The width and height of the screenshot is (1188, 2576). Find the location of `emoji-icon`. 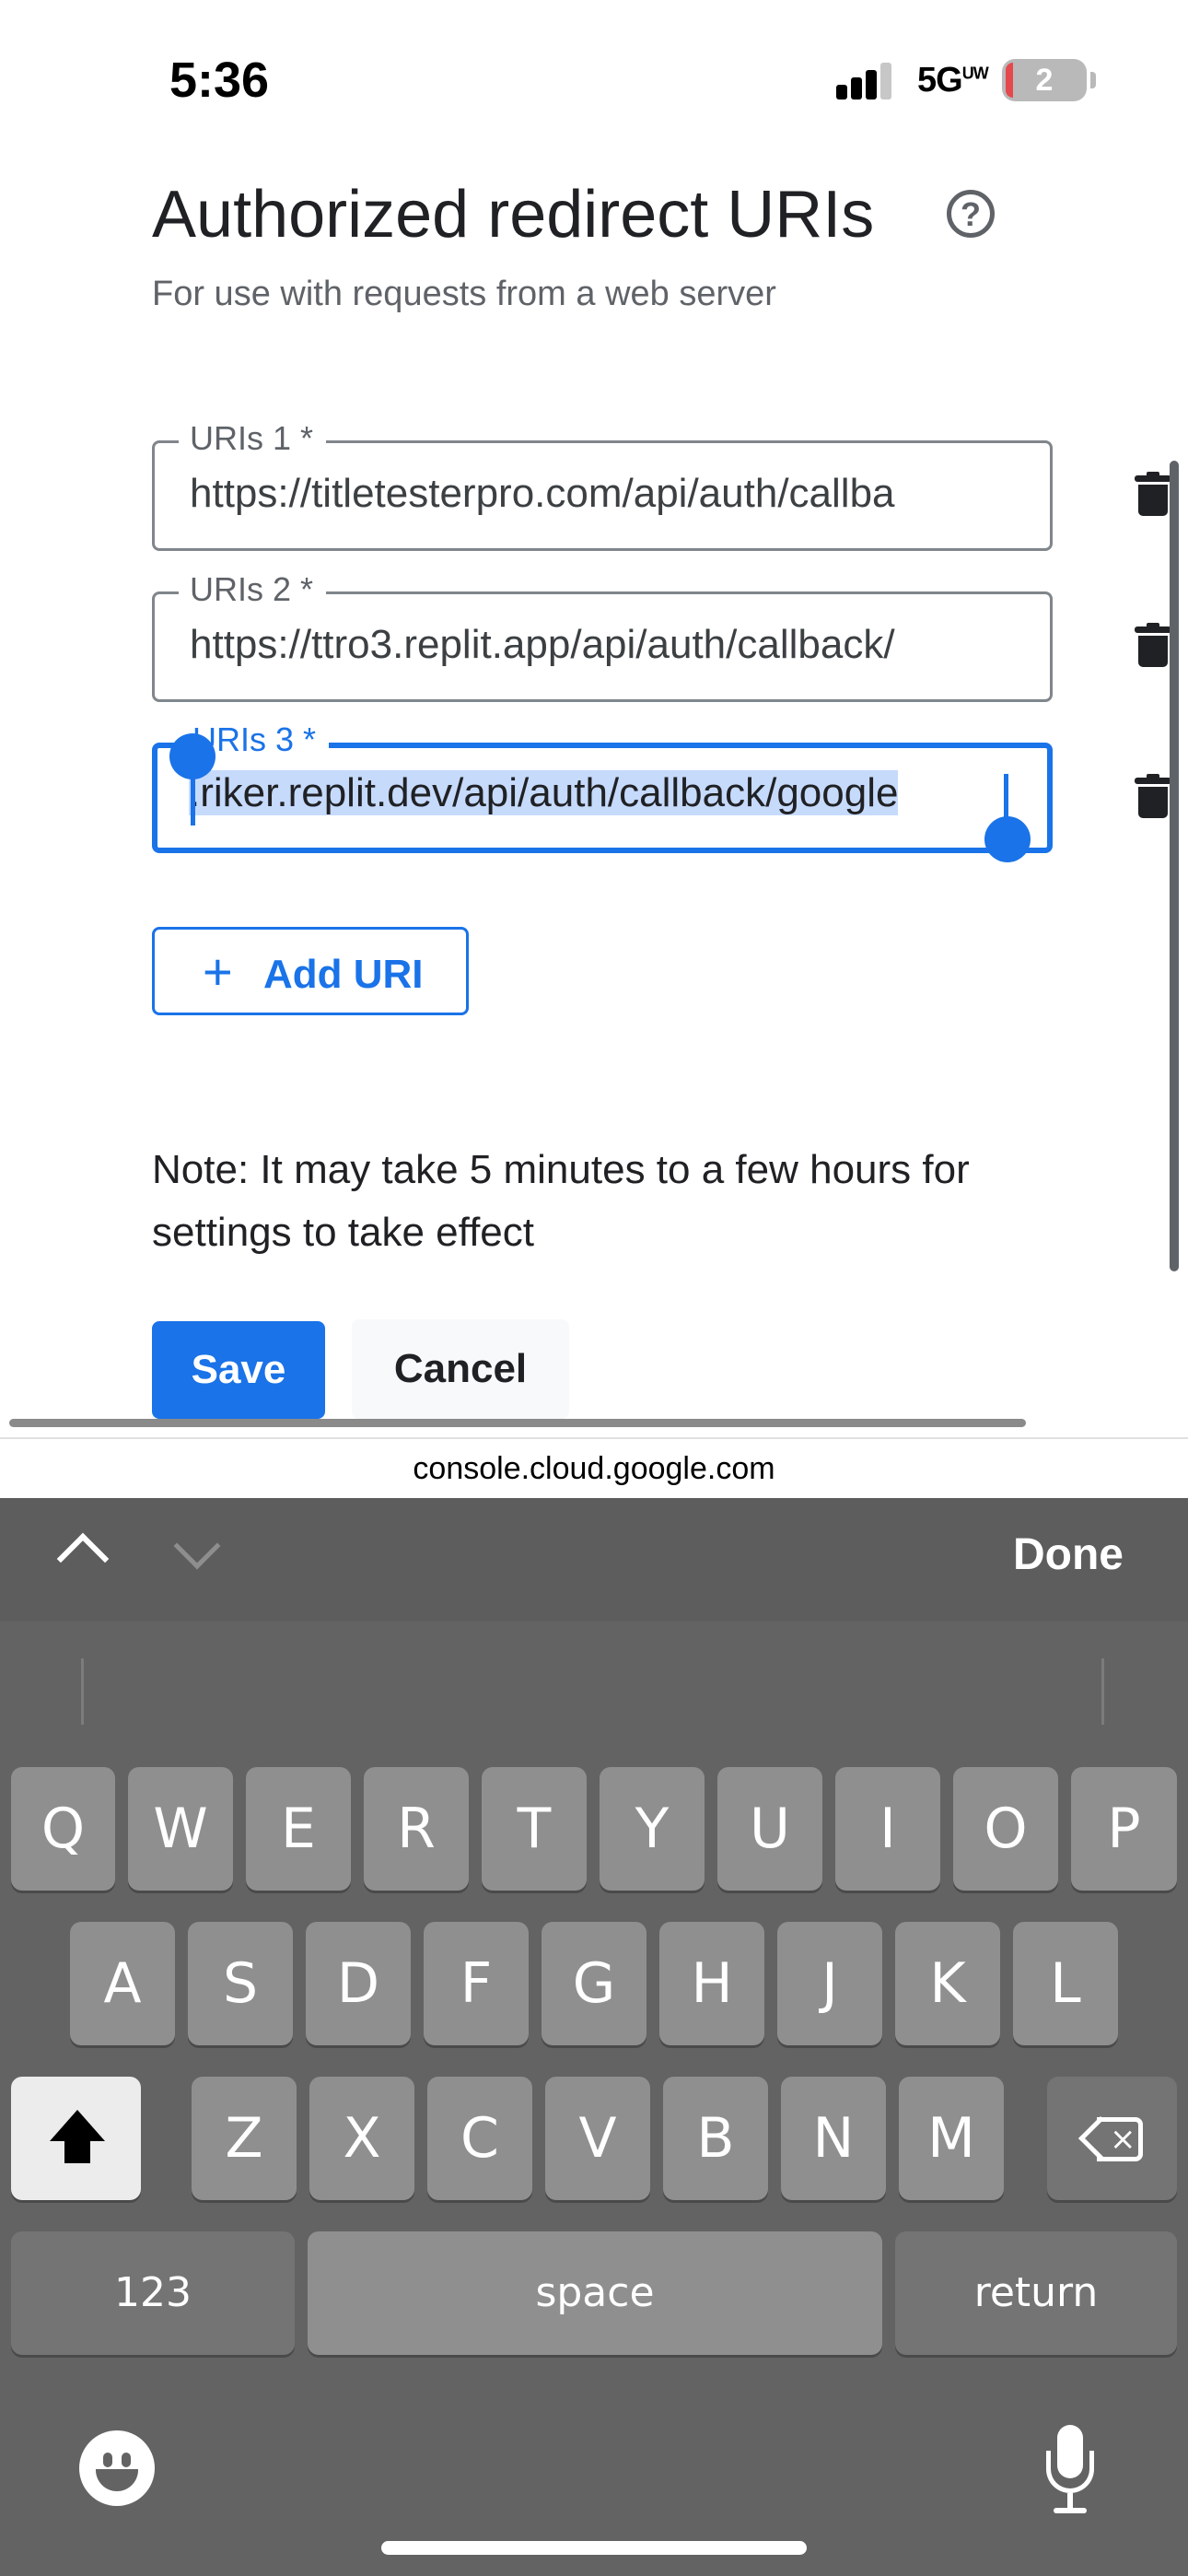

emoji-icon is located at coordinates (117, 2468).